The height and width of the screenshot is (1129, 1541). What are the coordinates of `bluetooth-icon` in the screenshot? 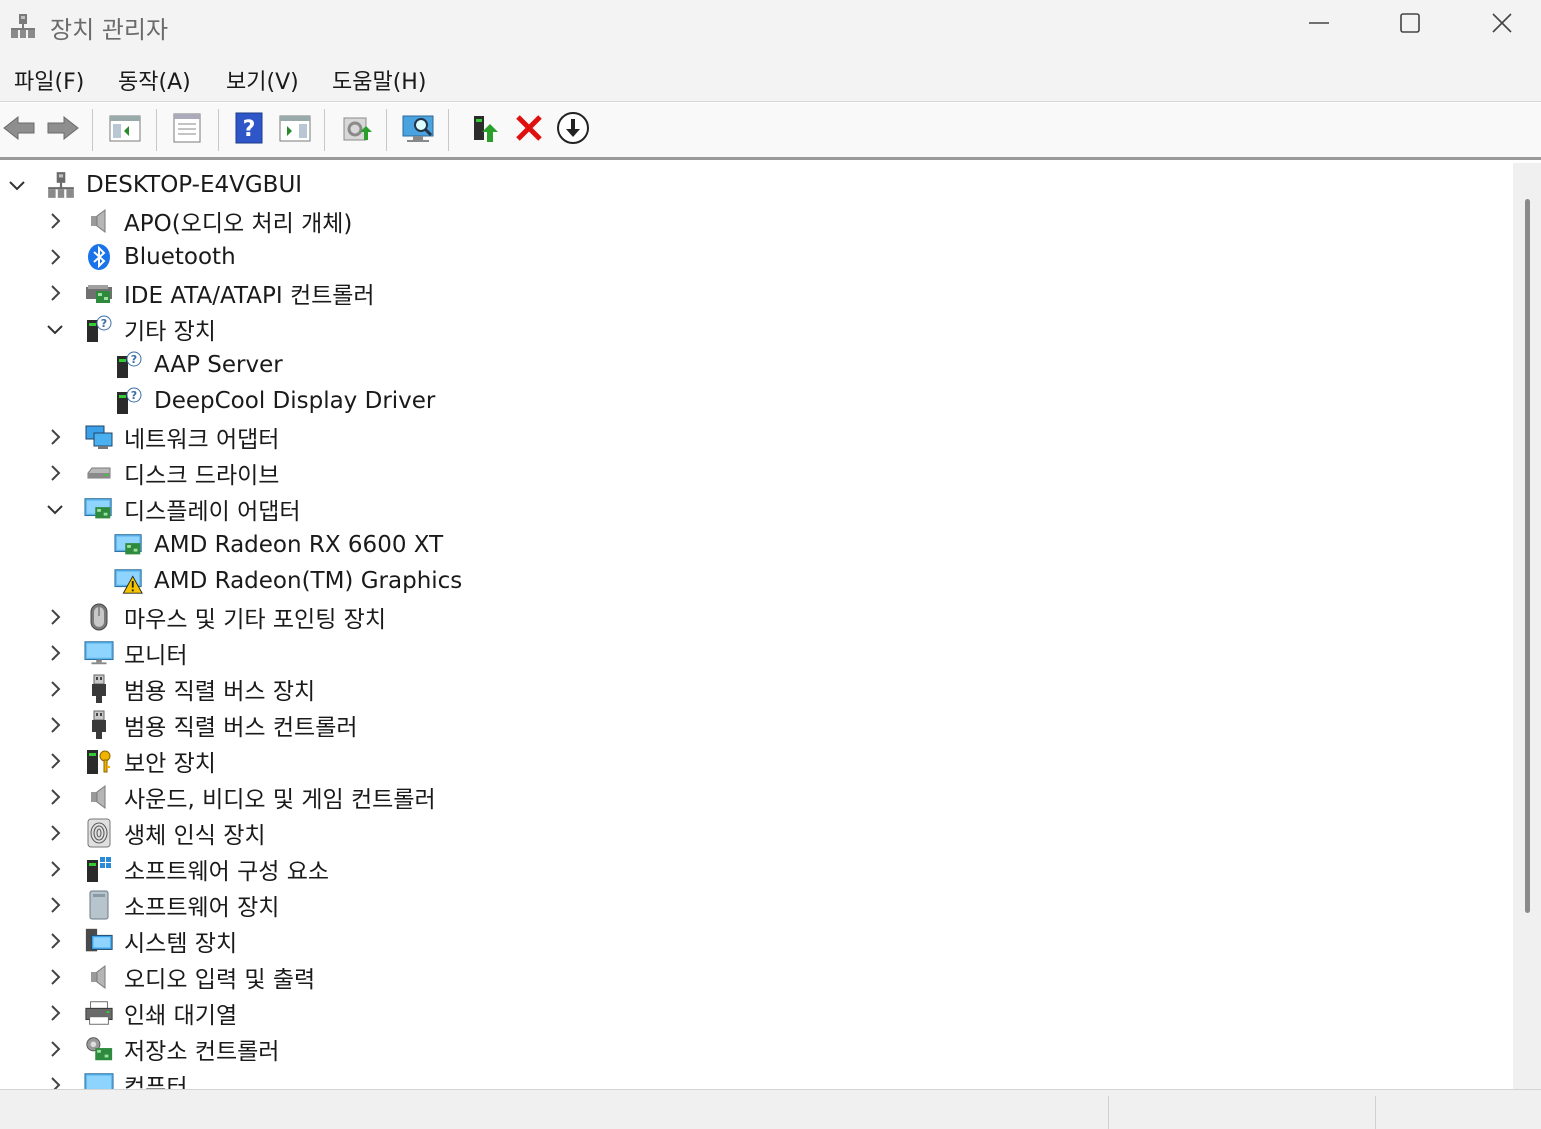 It's located at (99, 257).